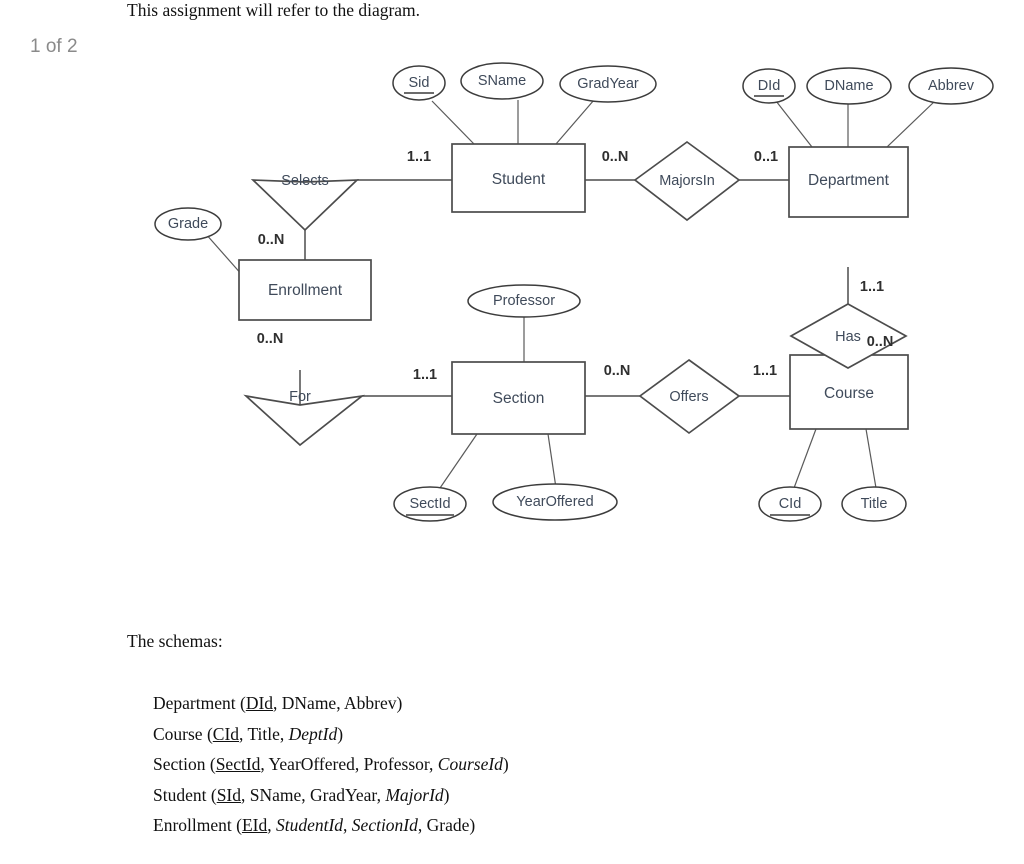 This screenshot has height=864, width=1024. Describe the element at coordinates (470, 764) in the screenshot. I see `schema-attribute-courseid: CourseId` at that location.